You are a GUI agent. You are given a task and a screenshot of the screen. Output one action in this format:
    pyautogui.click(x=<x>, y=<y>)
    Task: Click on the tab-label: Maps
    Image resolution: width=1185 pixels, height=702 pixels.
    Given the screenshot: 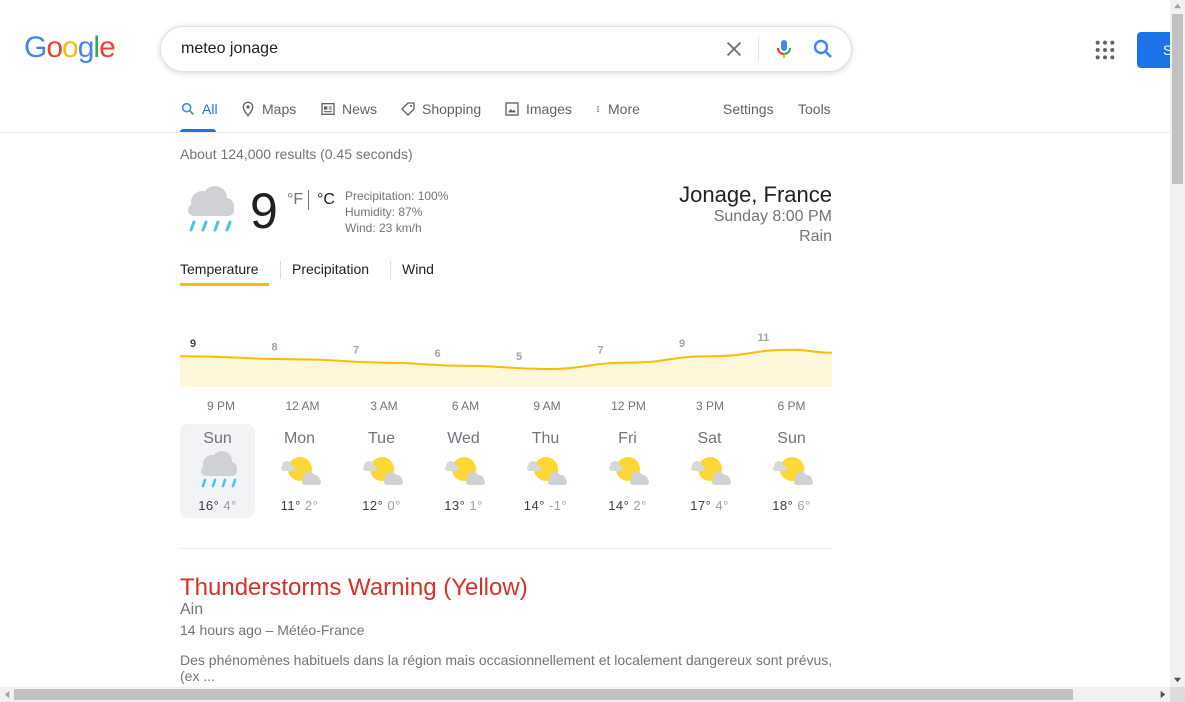 What is the action you would take?
    pyautogui.click(x=279, y=109)
    